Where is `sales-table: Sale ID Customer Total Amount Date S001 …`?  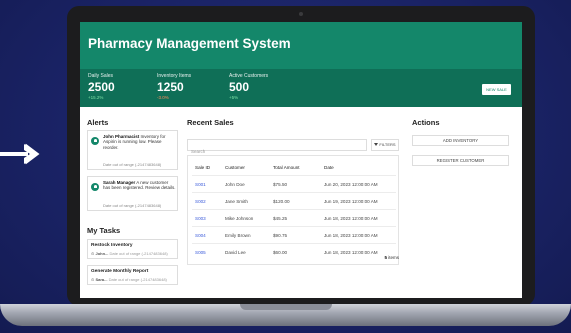
sales-table: Sale ID Customer Total Amount Date S001 … is located at coordinates (293, 210).